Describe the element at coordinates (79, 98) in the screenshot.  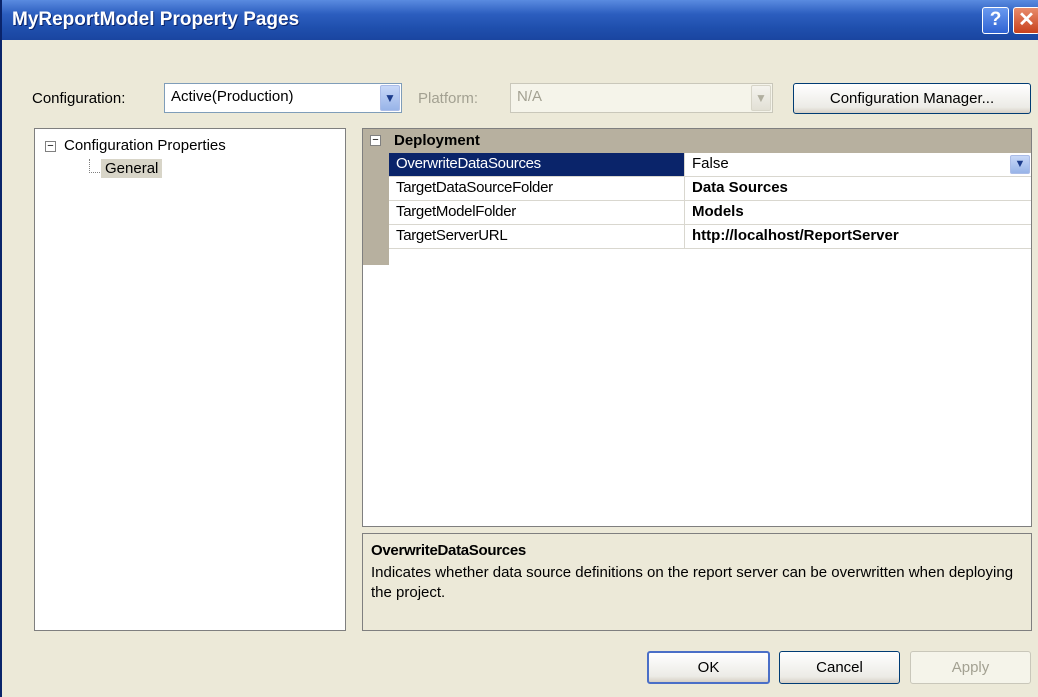
I see `configuration-label: Configuration:` at that location.